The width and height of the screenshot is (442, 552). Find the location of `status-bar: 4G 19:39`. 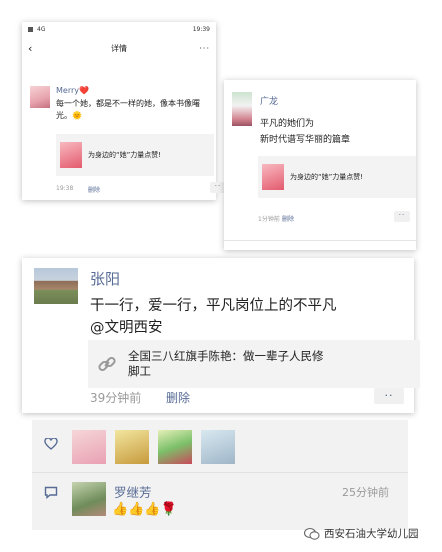

status-bar: 4G 19:39 is located at coordinates (119, 29).